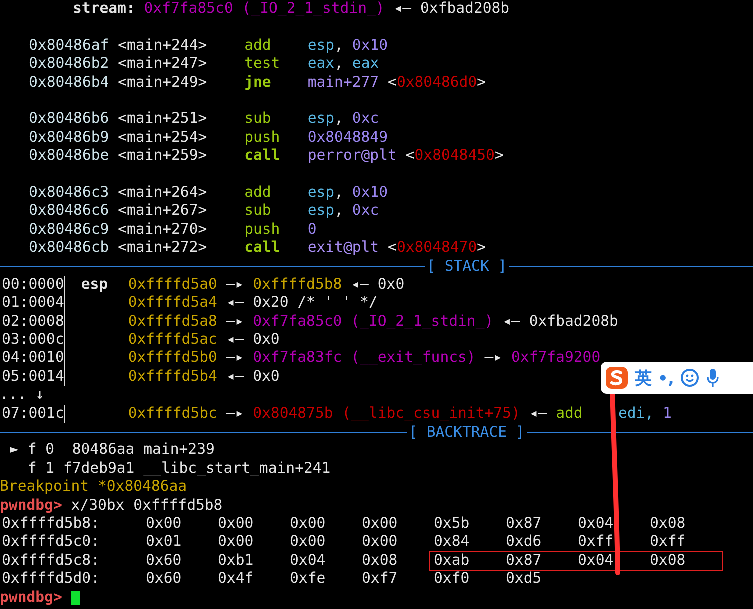 The width and height of the screenshot is (753, 609). I want to click on instruction-offset: <main+244>, so click(163, 46).